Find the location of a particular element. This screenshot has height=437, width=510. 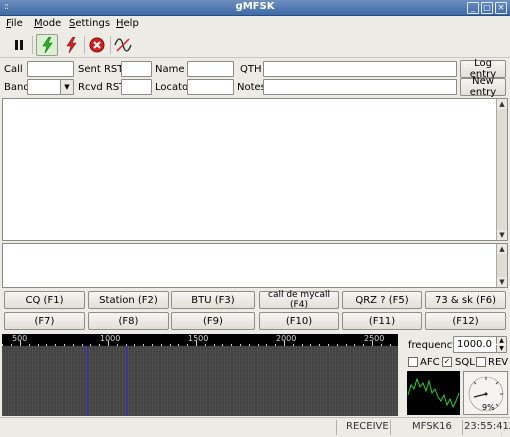

resize-grip-icon: ⋰ is located at coordinates (504, 430).